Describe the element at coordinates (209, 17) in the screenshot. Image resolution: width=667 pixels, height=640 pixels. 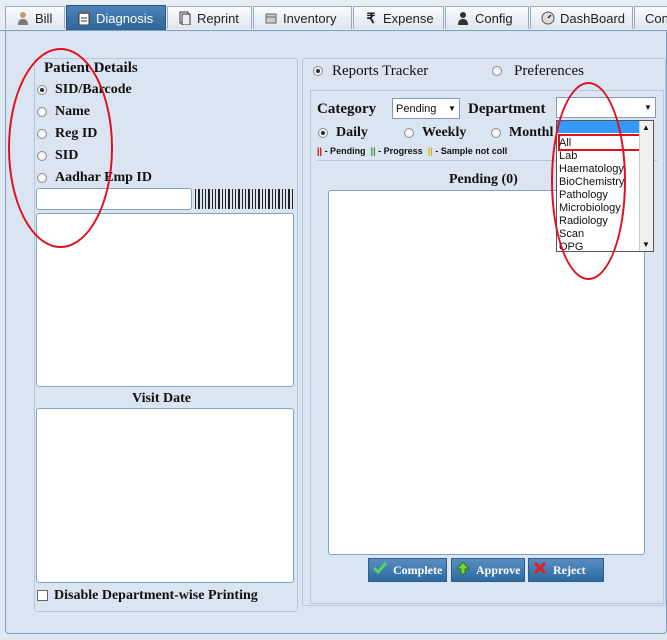
I see `tab-reprint: Reprint` at that location.